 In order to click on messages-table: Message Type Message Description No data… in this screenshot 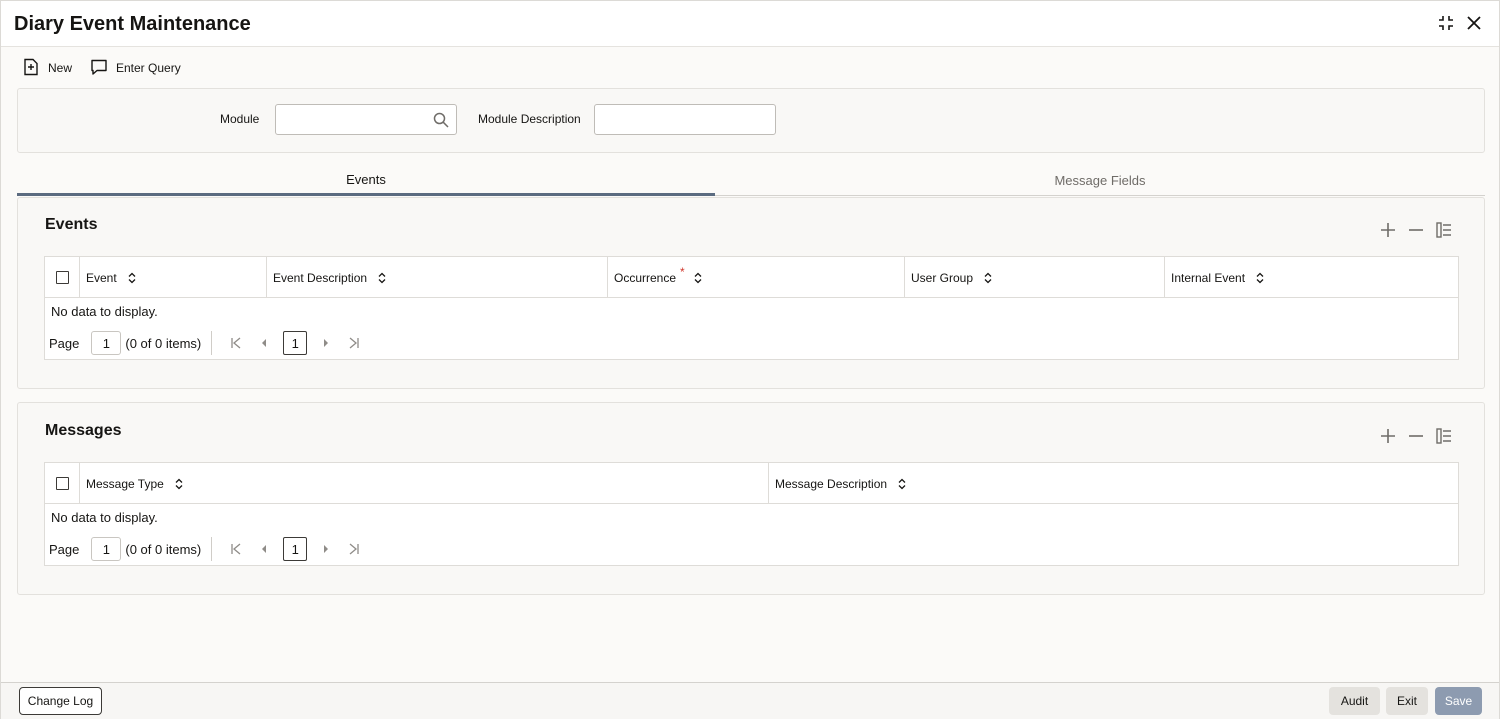, I will do `click(751, 514)`.